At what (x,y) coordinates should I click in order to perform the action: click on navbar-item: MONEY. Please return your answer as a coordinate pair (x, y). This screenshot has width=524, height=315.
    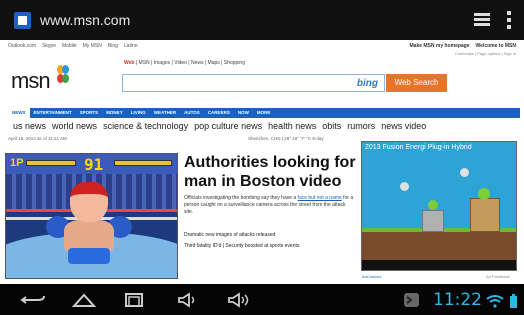
    Looking at the image, I should click on (114, 113).